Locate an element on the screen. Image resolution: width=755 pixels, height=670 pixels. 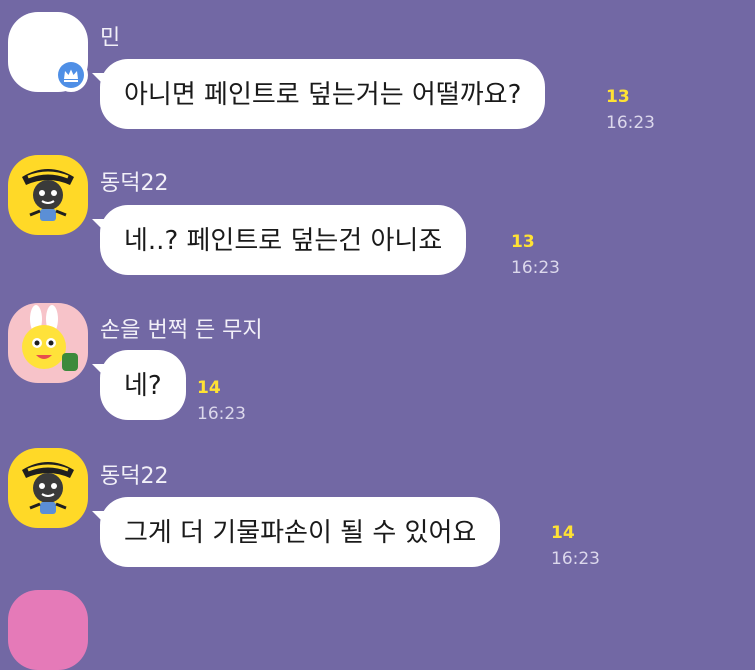
muzi-character-avatar is located at coordinates (50, 338).